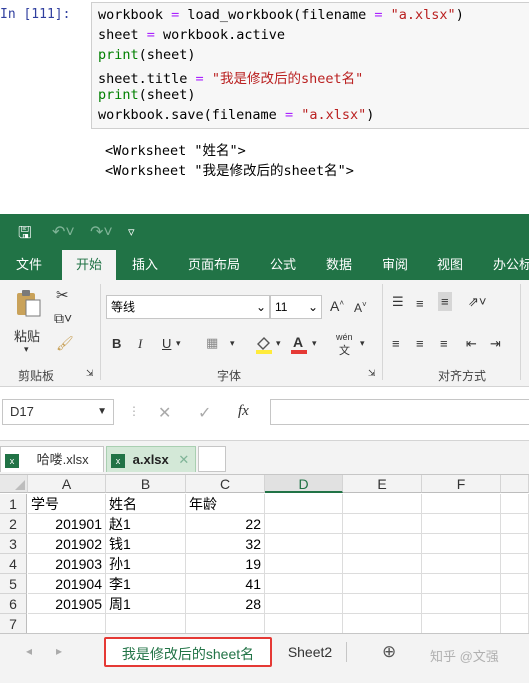 The image size is (529, 683). What do you see at coordinates (13, 604) in the screenshot?
I see `row-header: 6` at bounding box center [13, 604].